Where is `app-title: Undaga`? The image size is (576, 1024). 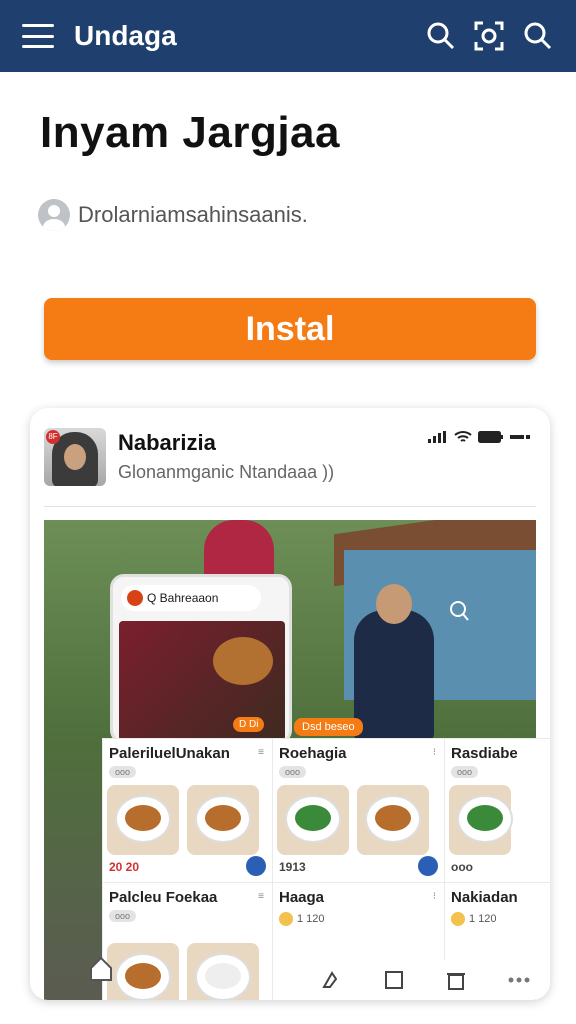 app-title: Undaga is located at coordinates (125, 35).